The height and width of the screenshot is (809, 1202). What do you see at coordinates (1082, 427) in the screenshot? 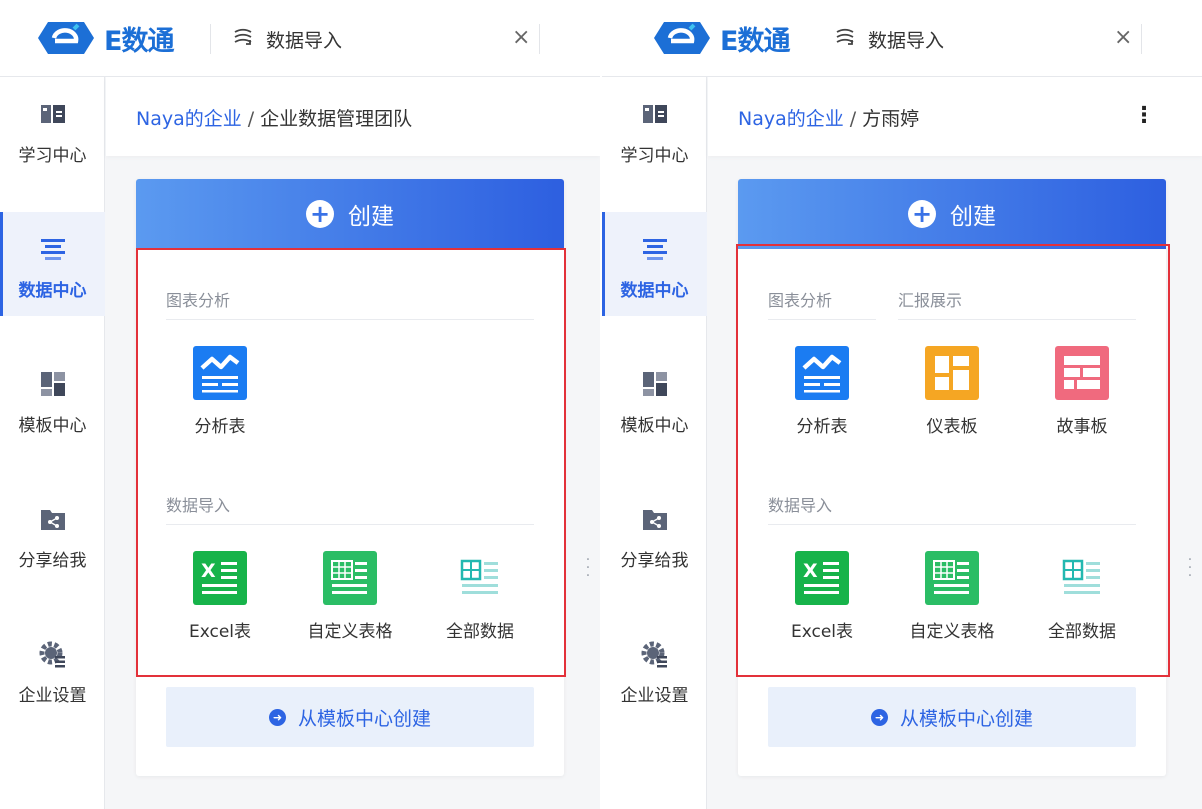
I see `tile-label: 故事板` at bounding box center [1082, 427].